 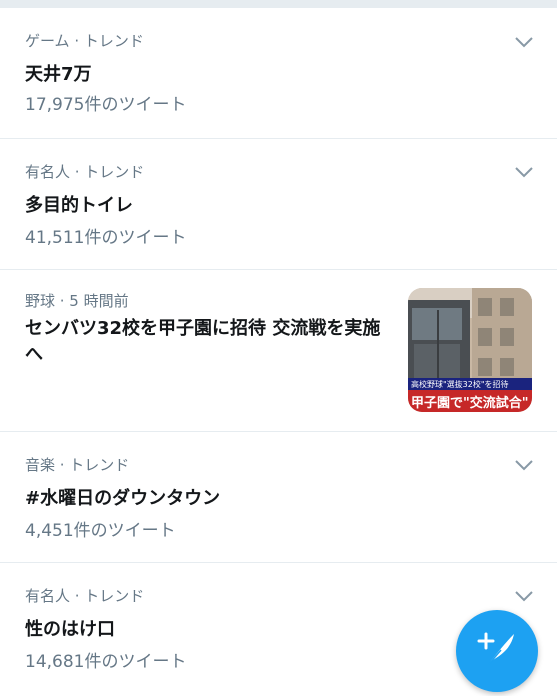 What do you see at coordinates (84, 41) in the screenshot?
I see `trend-meta: ゲーム · トレンド` at bounding box center [84, 41].